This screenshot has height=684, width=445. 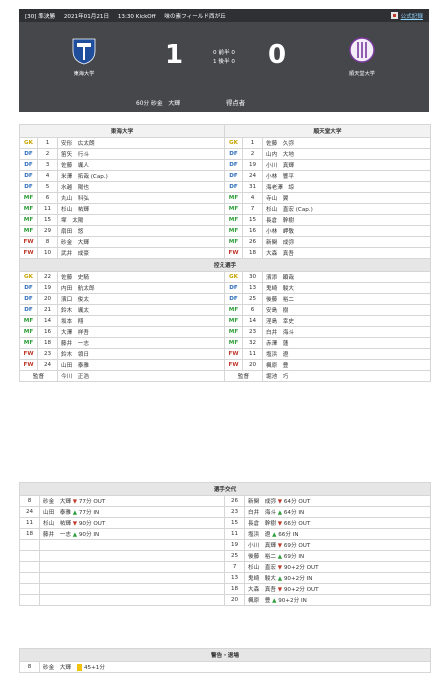 What do you see at coordinates (47, 365) in the screenshot?
I see `home-number: 24` at bounding box center [47, 365].